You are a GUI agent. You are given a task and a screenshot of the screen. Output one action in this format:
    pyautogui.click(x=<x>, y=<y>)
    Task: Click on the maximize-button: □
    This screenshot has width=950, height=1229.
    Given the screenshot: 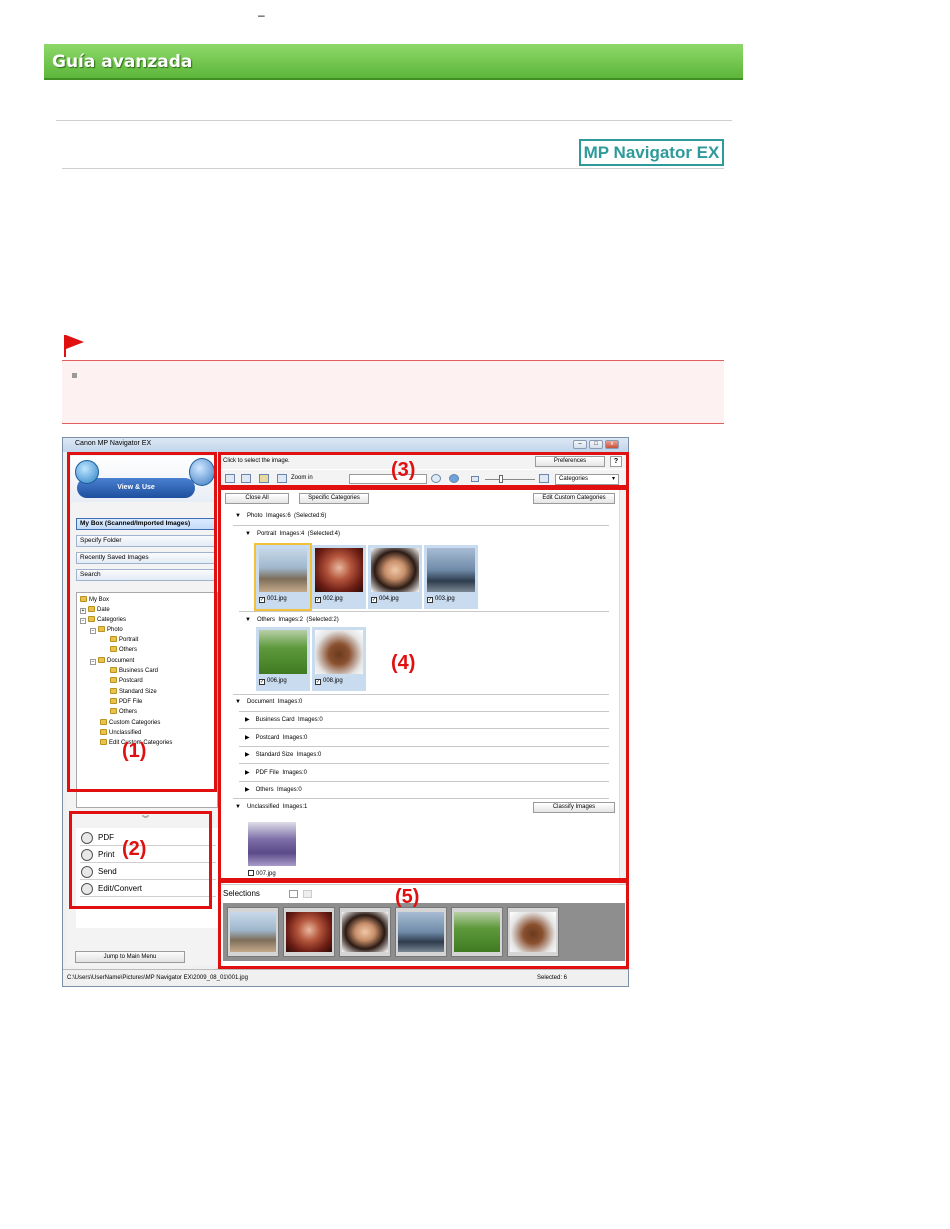 What is the action you would take?
    pyautogui.click(x=596, y=444)
    